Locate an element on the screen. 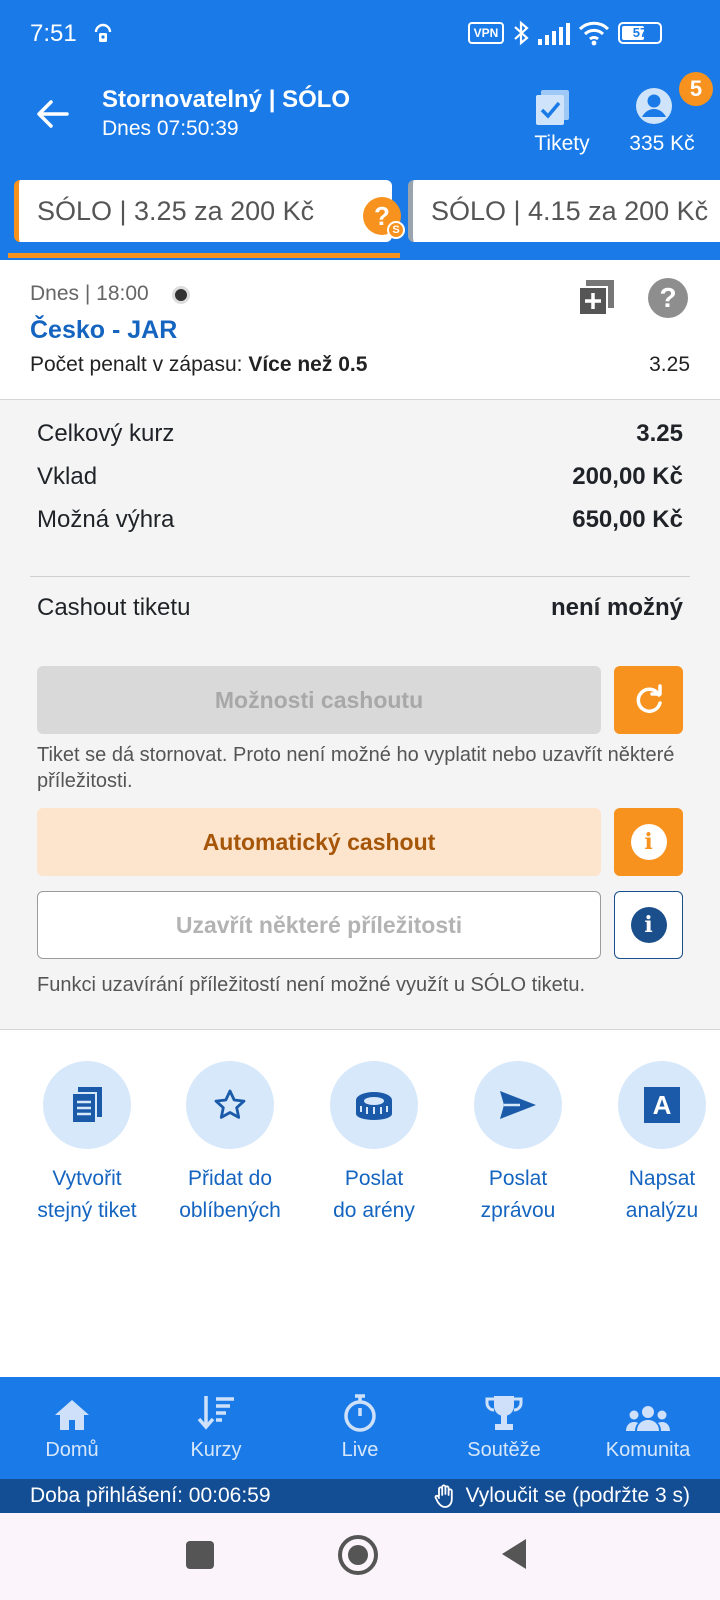 The width and height of the screenshot is (720, 1600). stopwatch-icon is located at coordinates (360, 1413).